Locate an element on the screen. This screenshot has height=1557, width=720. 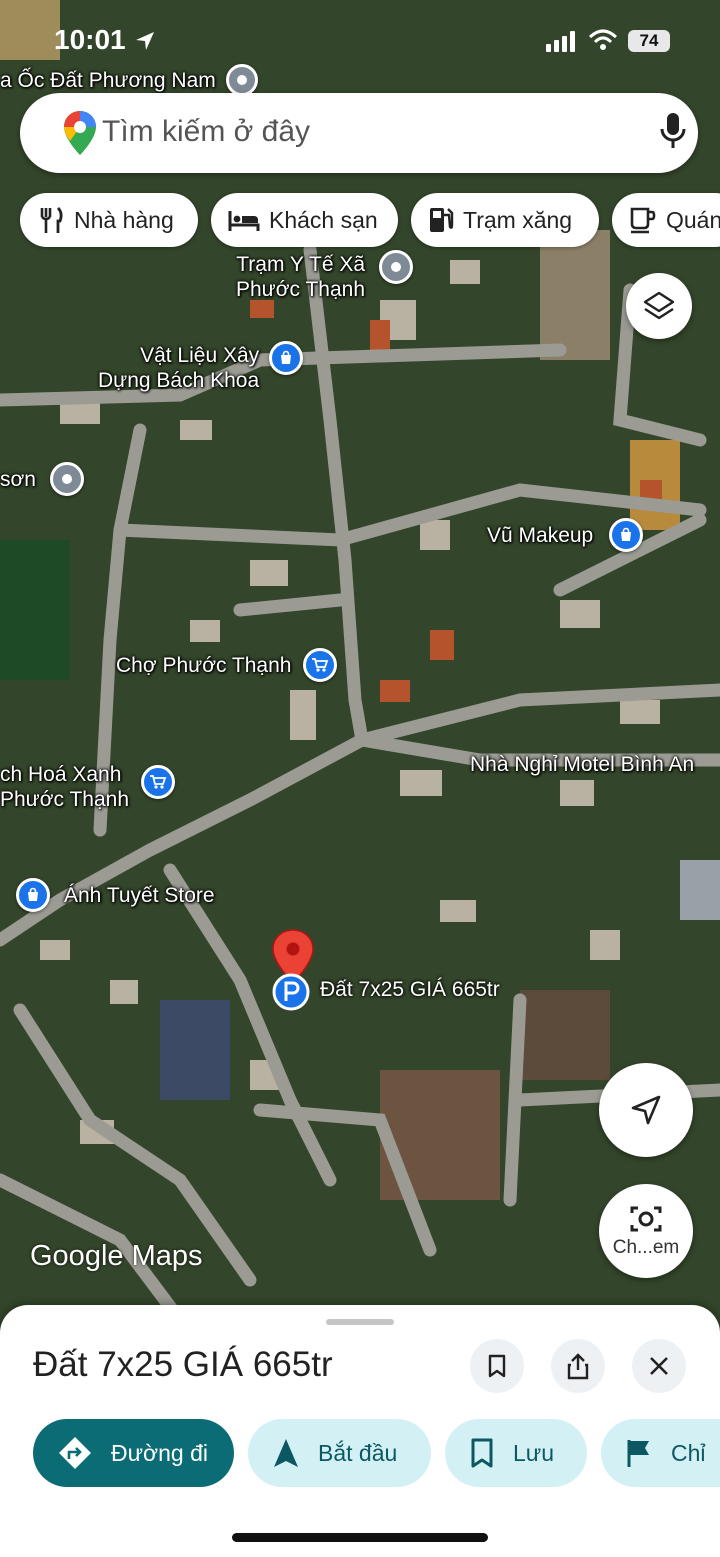
poi-name: Ánh Tuyết Store is located at coordinates (139, 895).